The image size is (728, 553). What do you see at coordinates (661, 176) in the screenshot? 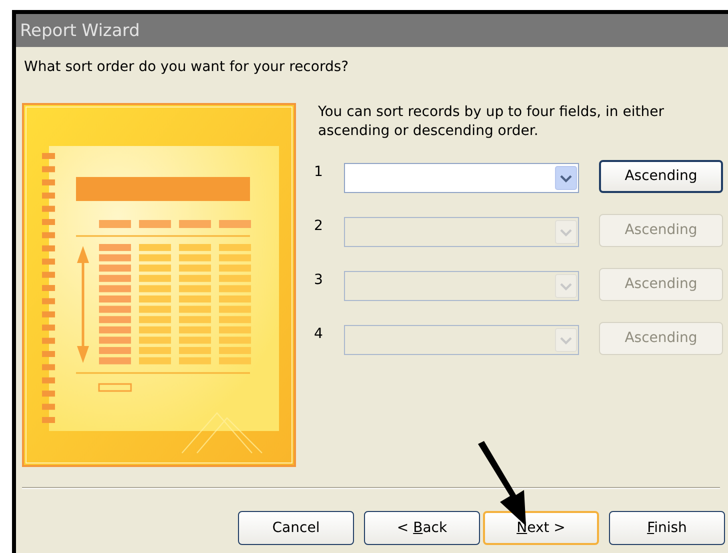
I see `sort-order-button: Ascending` at bounding box center [661, 176].